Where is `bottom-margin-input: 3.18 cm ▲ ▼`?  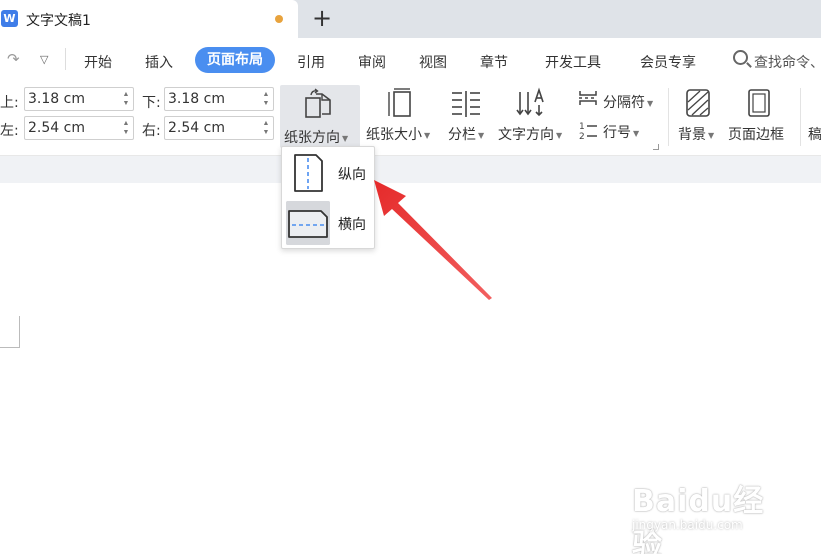
bottom-margin-input: 3.18 cm ▲ ▼ is located at coordinates (219, 99).